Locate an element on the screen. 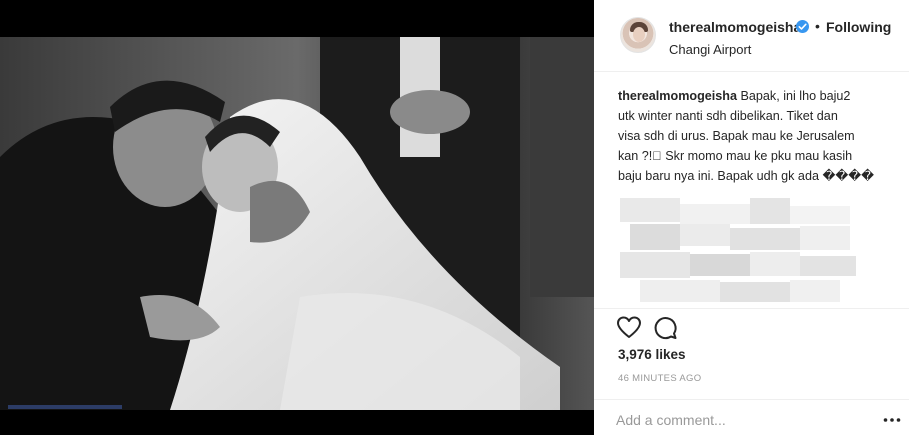 The image size is (909, 435). location-link: Changi Airport is located at coordinates (710, 49).